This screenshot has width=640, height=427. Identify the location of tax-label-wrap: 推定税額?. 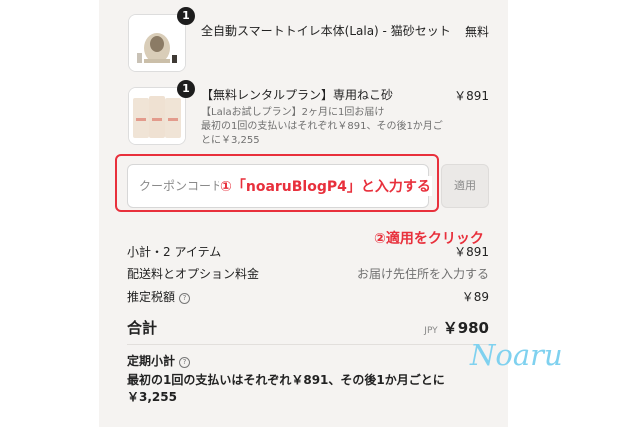
(159, 296).